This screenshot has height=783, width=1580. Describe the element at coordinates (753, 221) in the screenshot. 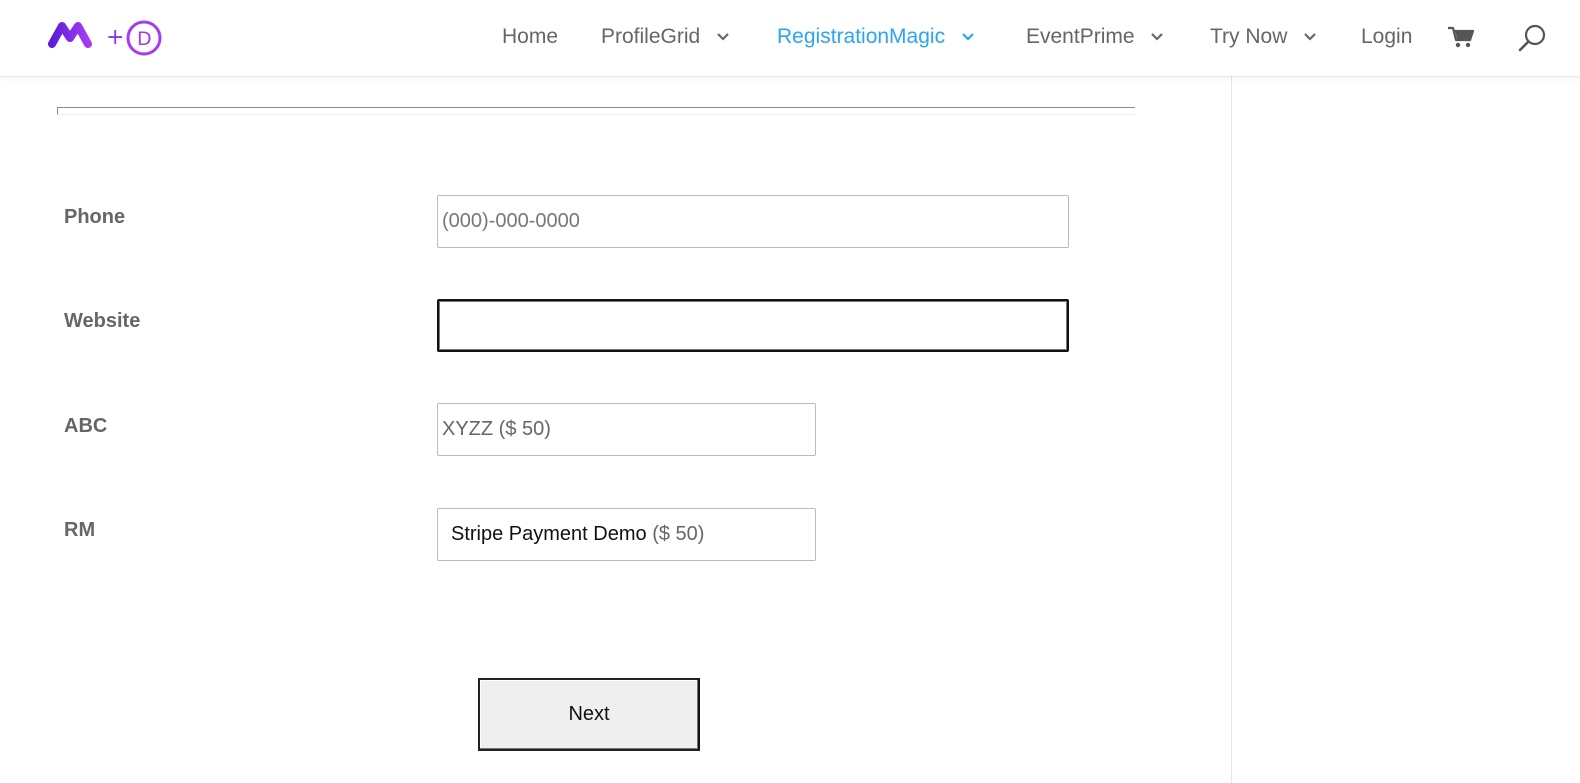

I see `phone-input` at that location.